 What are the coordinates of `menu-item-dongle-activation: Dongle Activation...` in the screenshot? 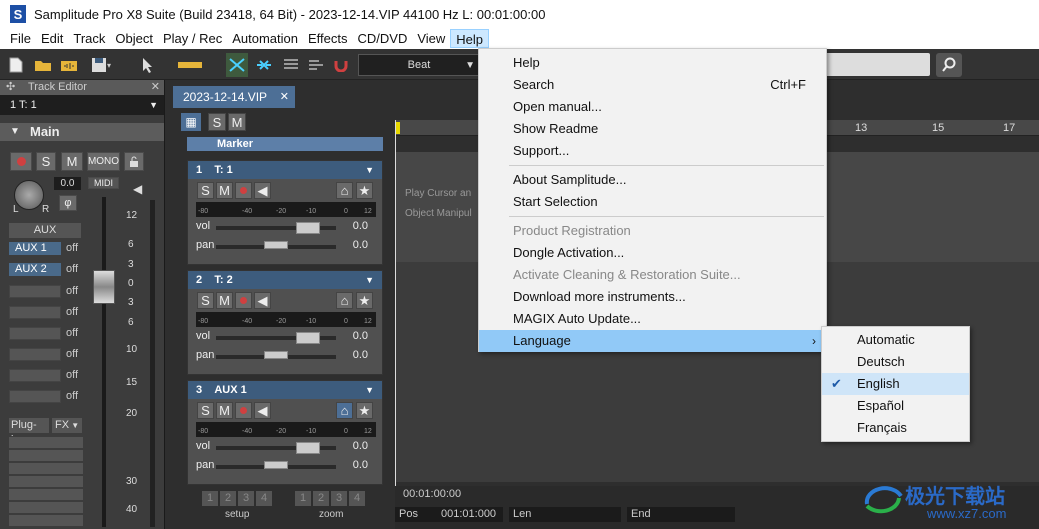 It's located at (652, 253).